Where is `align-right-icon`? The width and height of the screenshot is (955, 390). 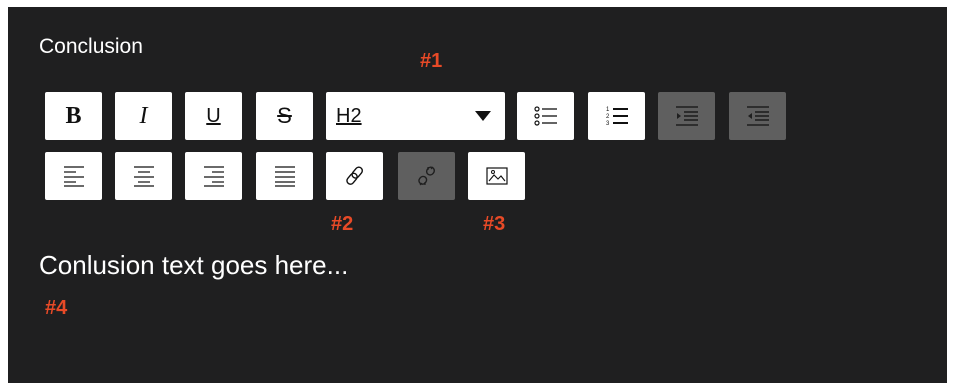 align-right-icon is located at coordinates (213, 176).